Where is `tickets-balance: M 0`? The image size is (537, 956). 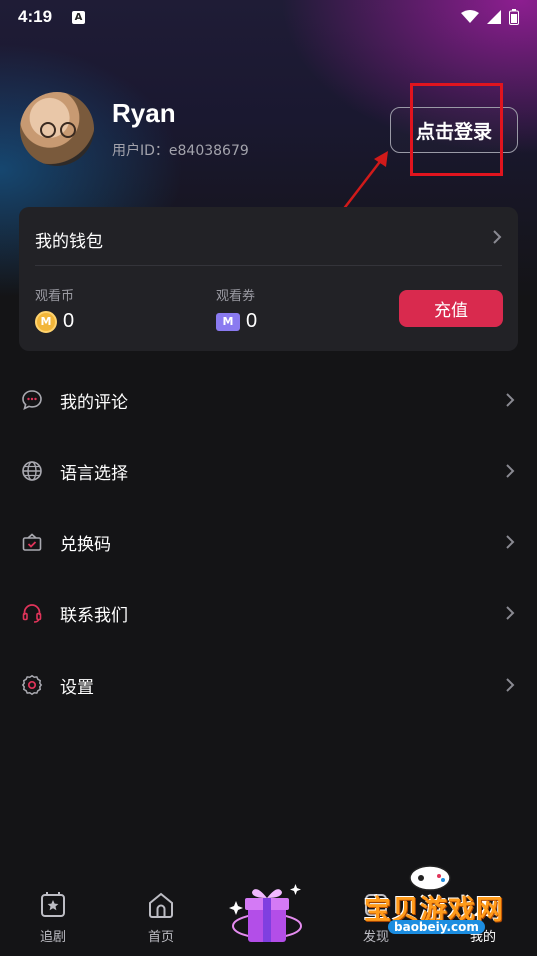
tickets-balance: M 0 is located at coordinates (236, 321).